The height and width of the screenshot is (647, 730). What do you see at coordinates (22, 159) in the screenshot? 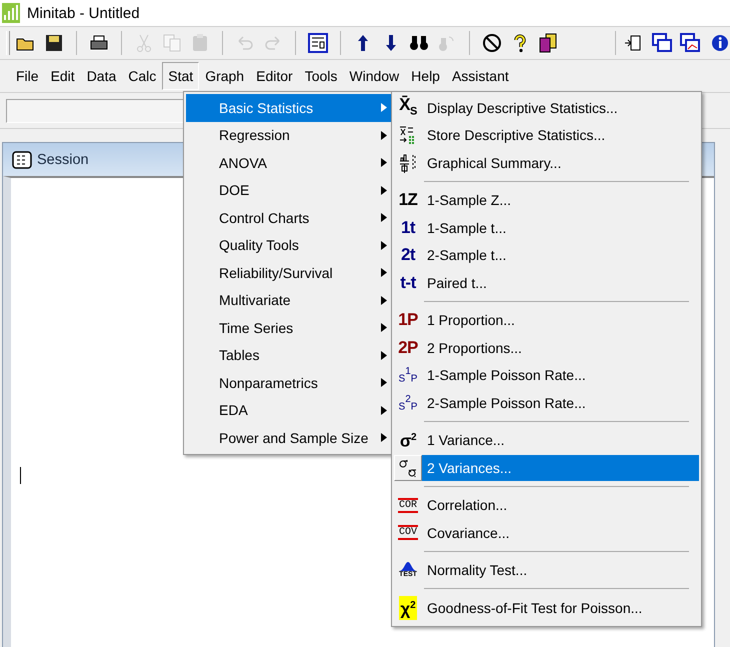
I see `session-icon` at bounding box center [22, 159].